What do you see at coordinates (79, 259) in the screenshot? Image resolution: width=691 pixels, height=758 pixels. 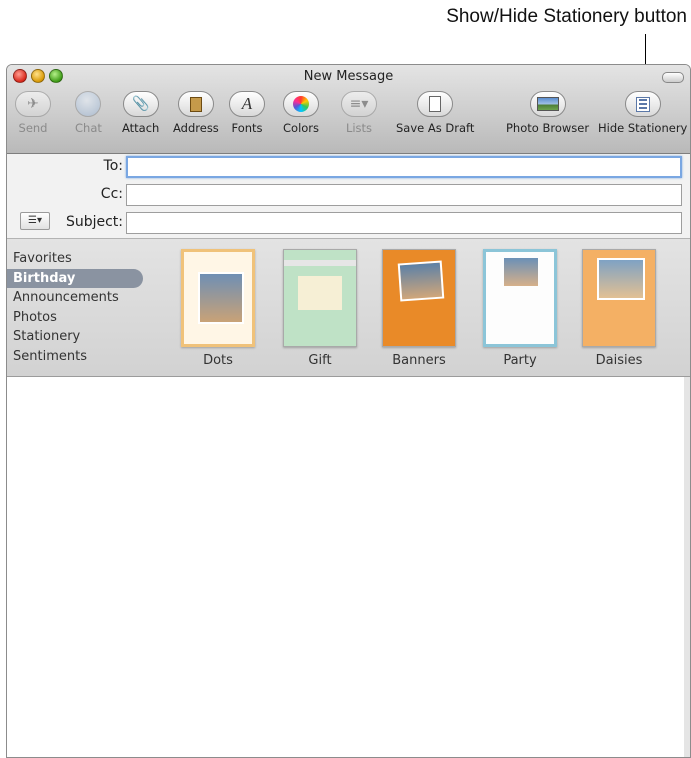 I see `category-favorites: Favorites` at bounding box center [79, 259].